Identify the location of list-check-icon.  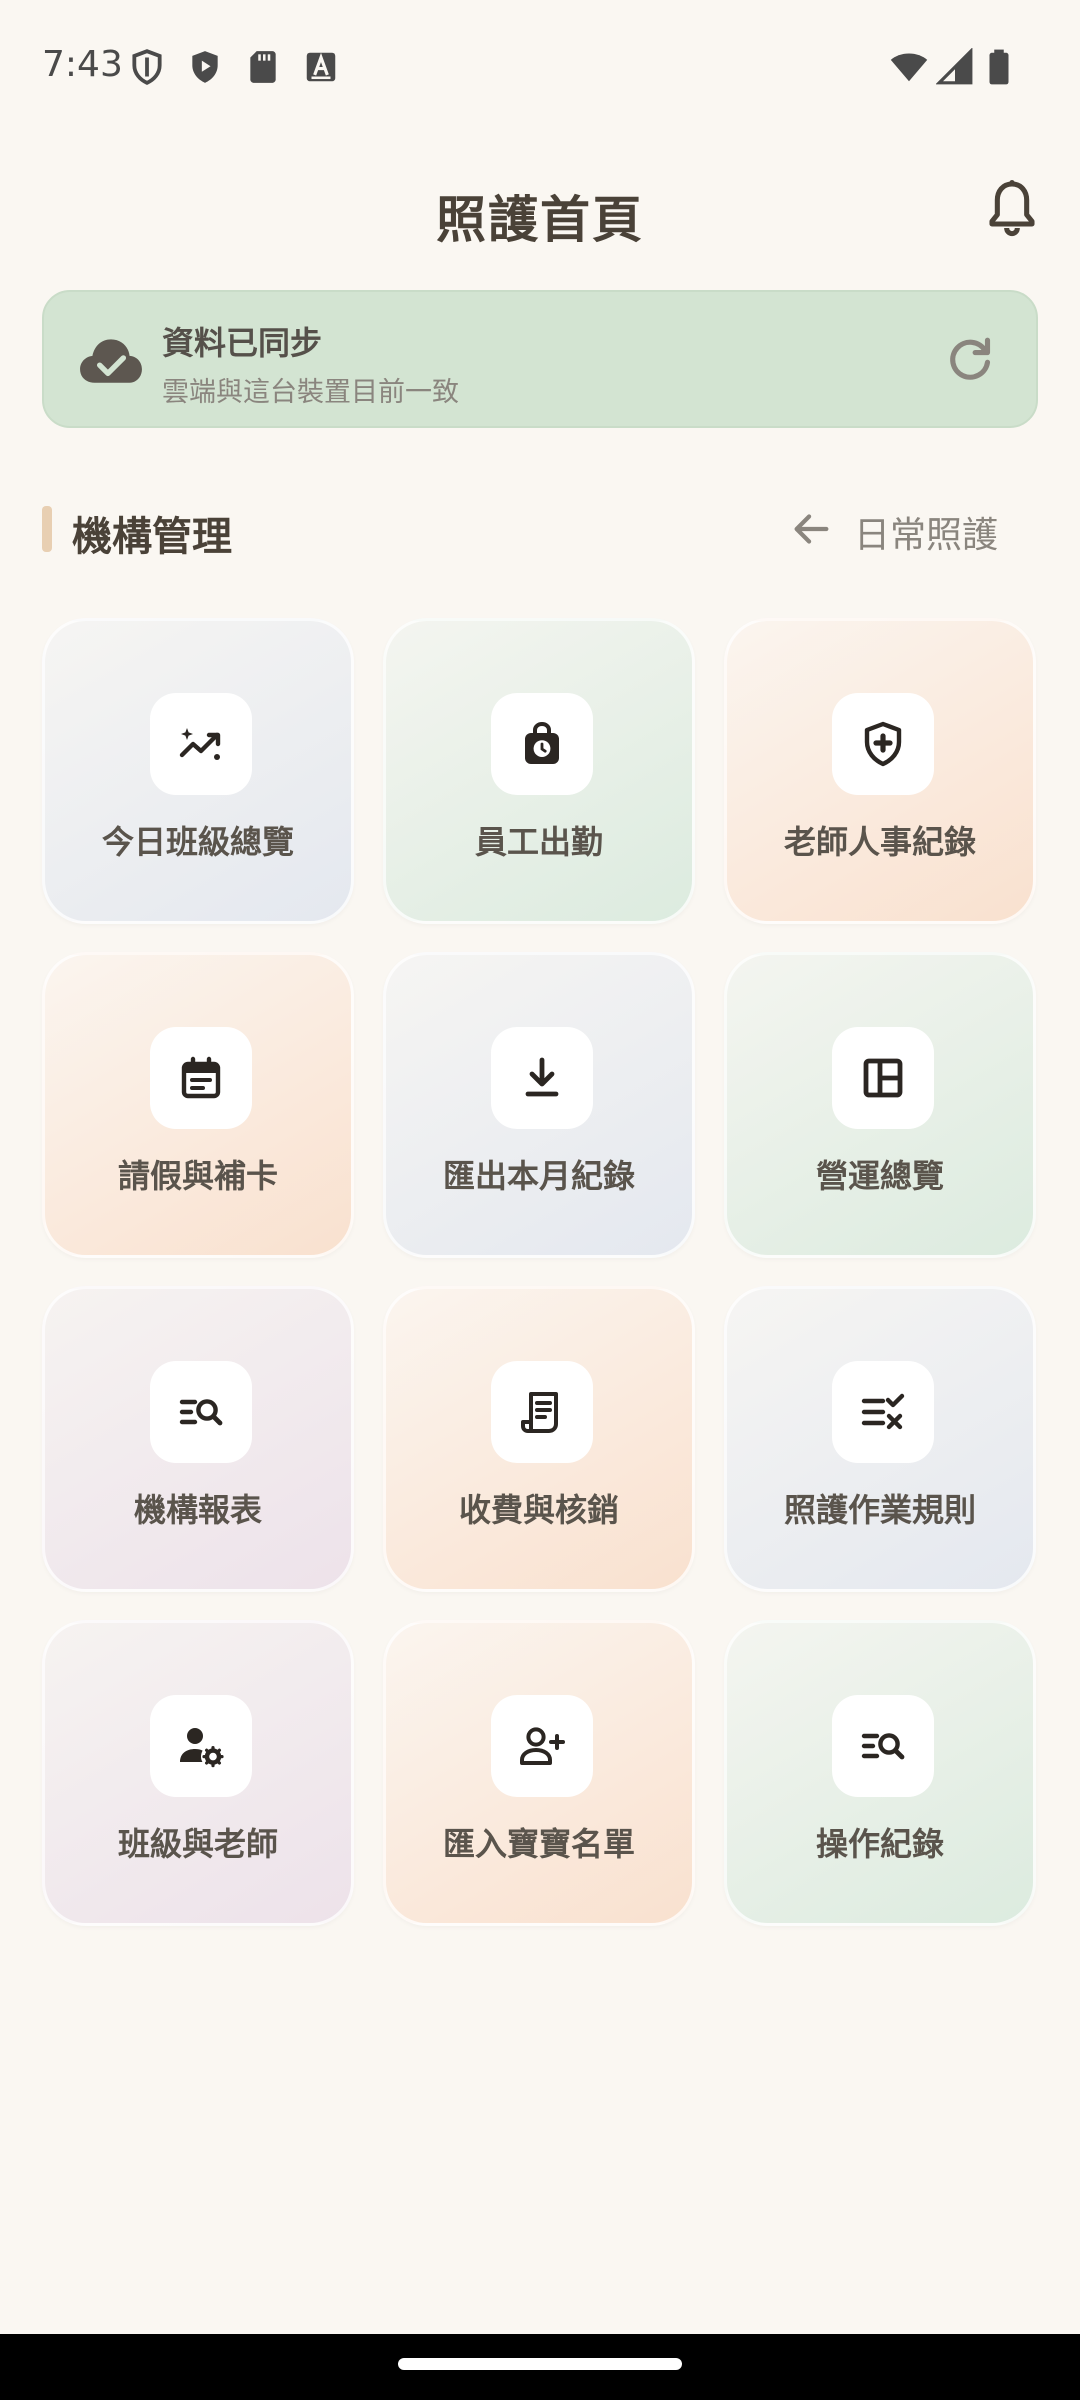
(883, 1411).